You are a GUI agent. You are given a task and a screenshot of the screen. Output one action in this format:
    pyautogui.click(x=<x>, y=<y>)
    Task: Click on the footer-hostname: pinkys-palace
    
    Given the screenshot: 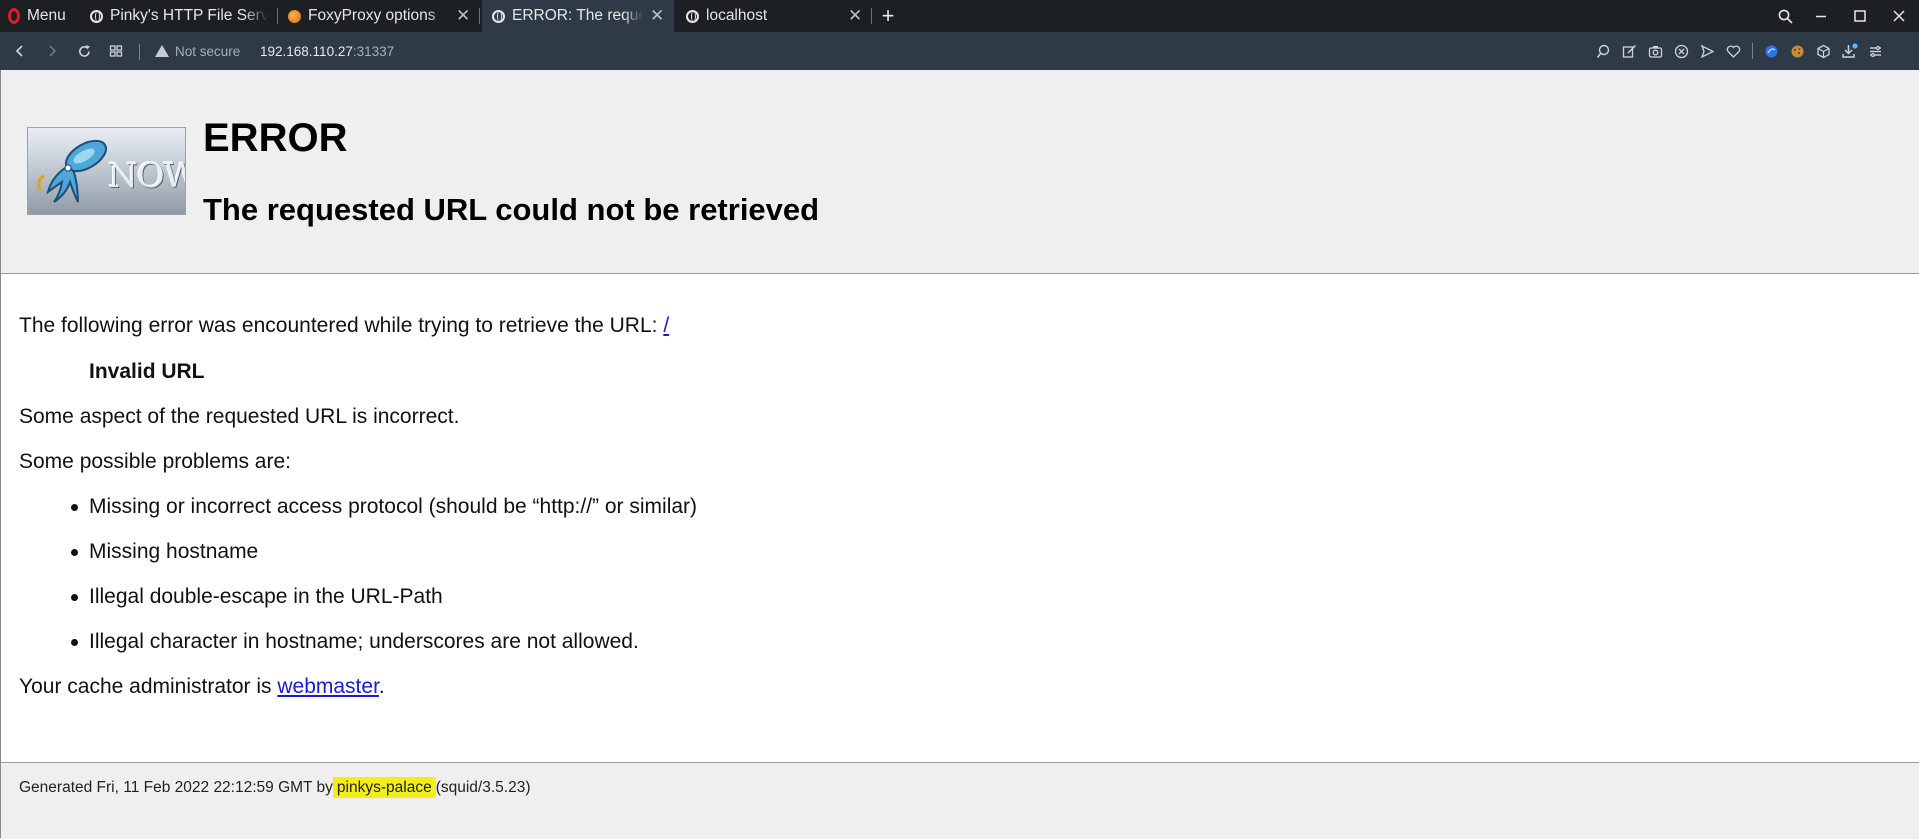 What is the action you would take?
    pyautogui.click(x=384, y=787)
    